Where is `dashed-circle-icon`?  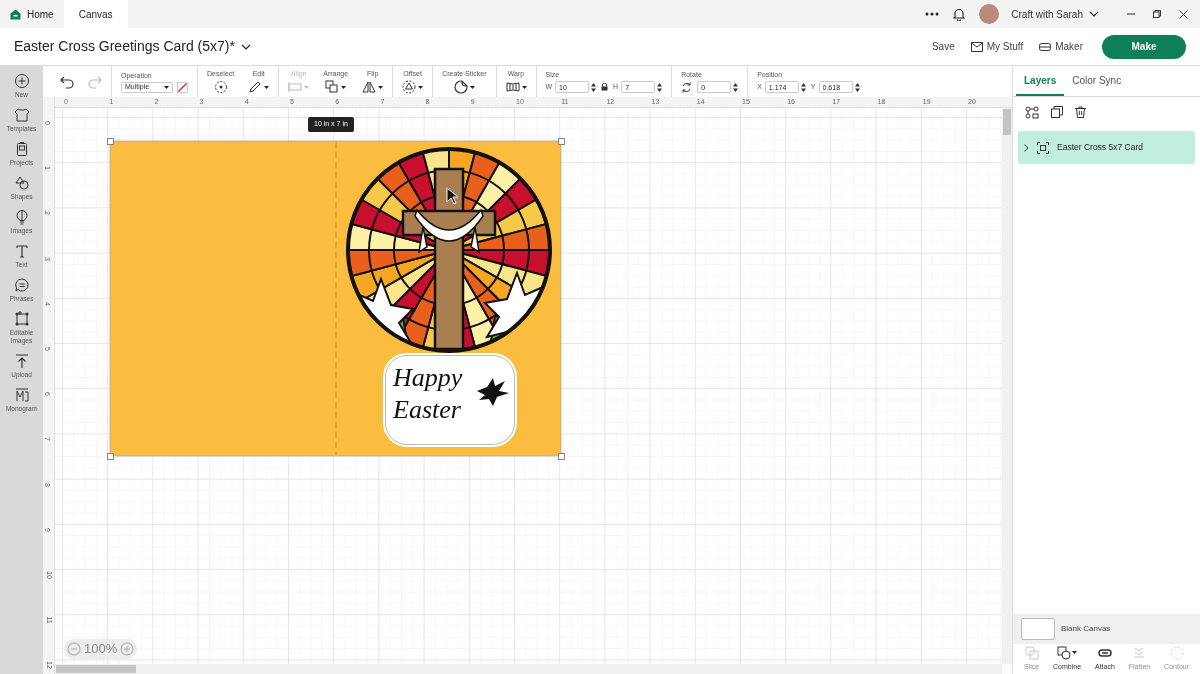 dashed-circle-icon is located at coordinates (220, 87).